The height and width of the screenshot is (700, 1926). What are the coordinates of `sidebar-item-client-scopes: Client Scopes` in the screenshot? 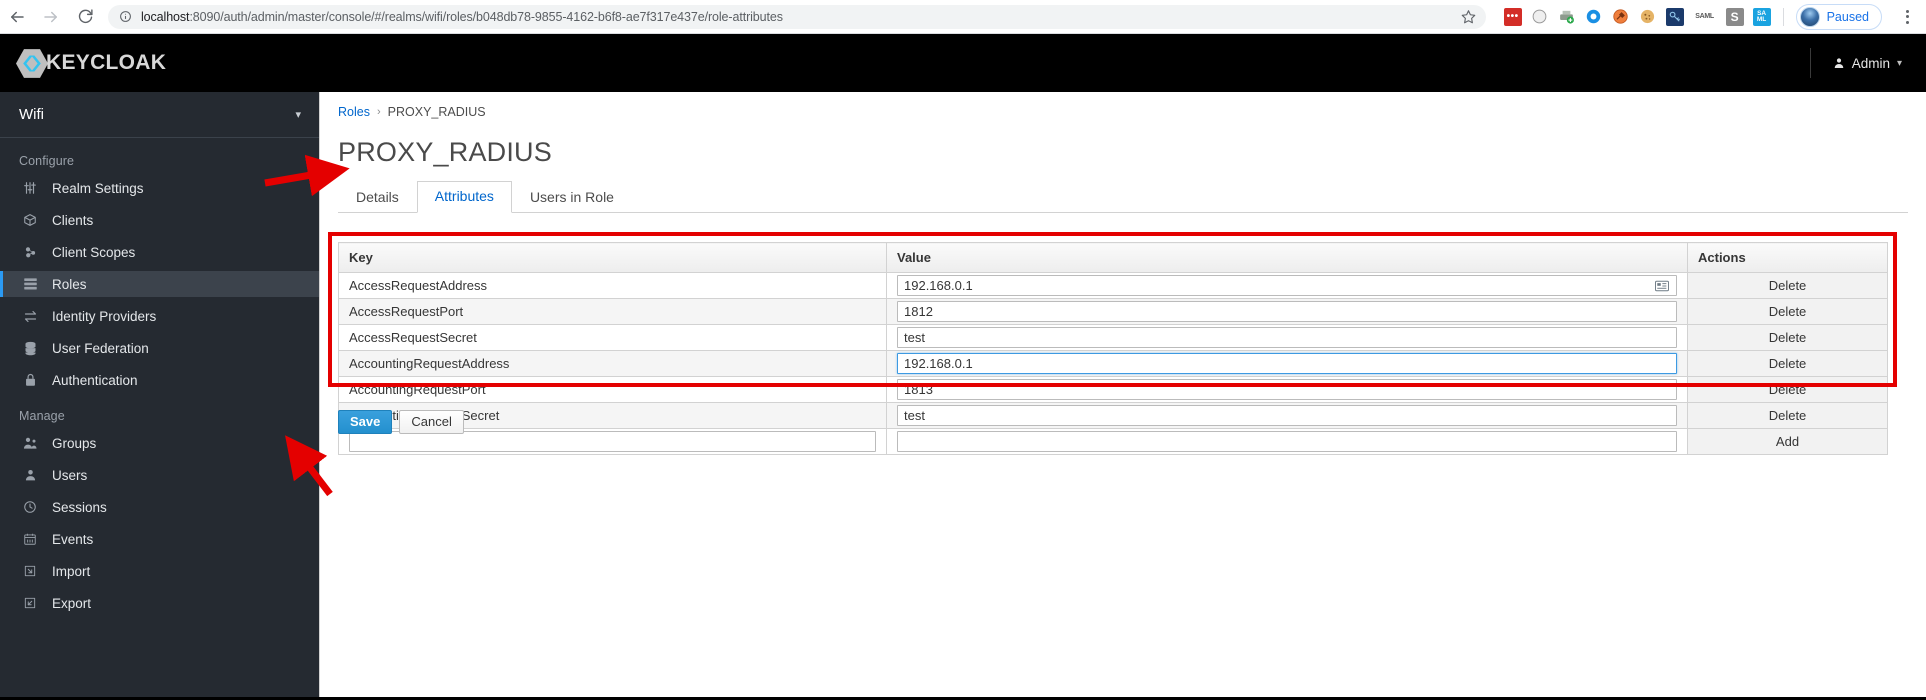 It's located at (159, 252).